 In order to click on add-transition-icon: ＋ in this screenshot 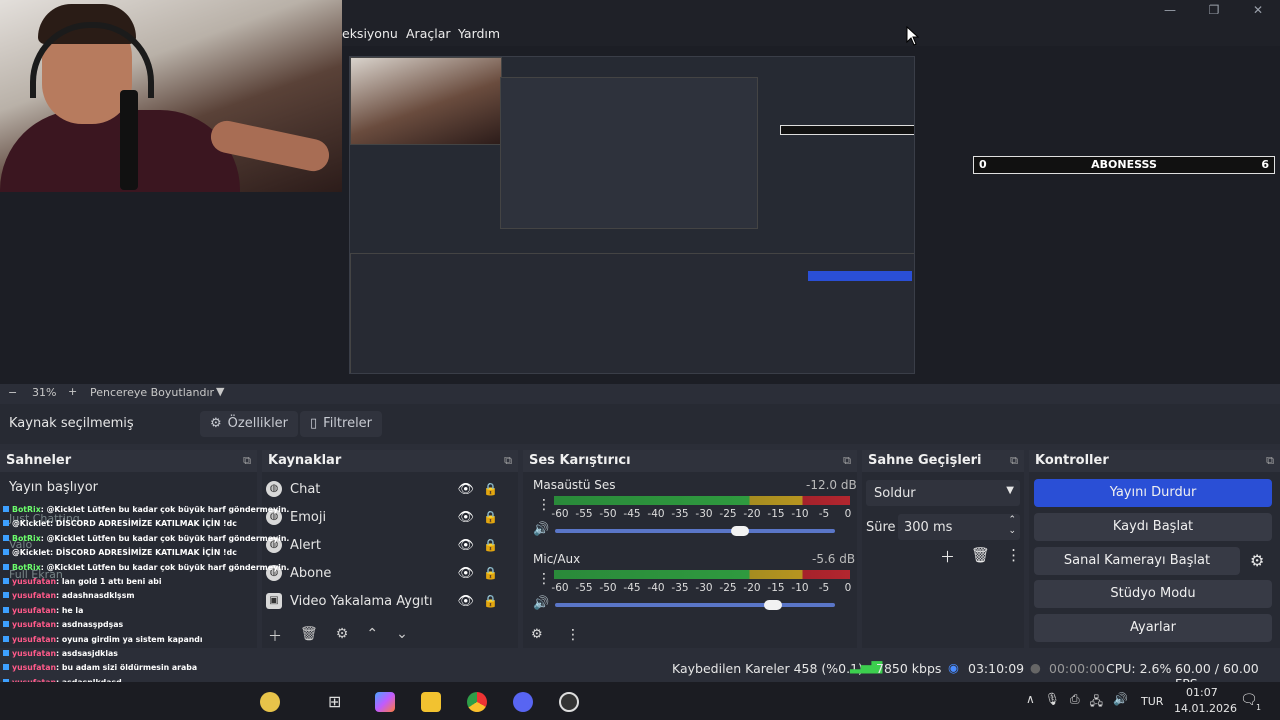, I will do `click(947, 556)`.